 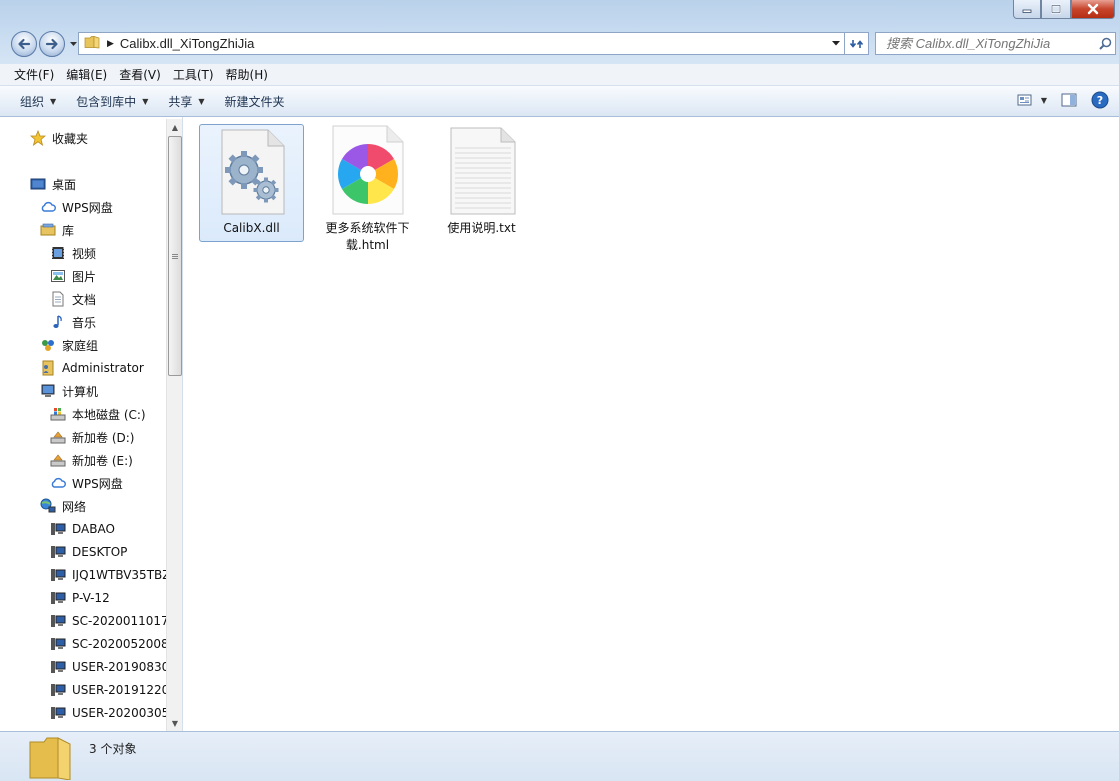 I want to click on new-folder-button: 新建文件夹, so click(x=255, y=101).